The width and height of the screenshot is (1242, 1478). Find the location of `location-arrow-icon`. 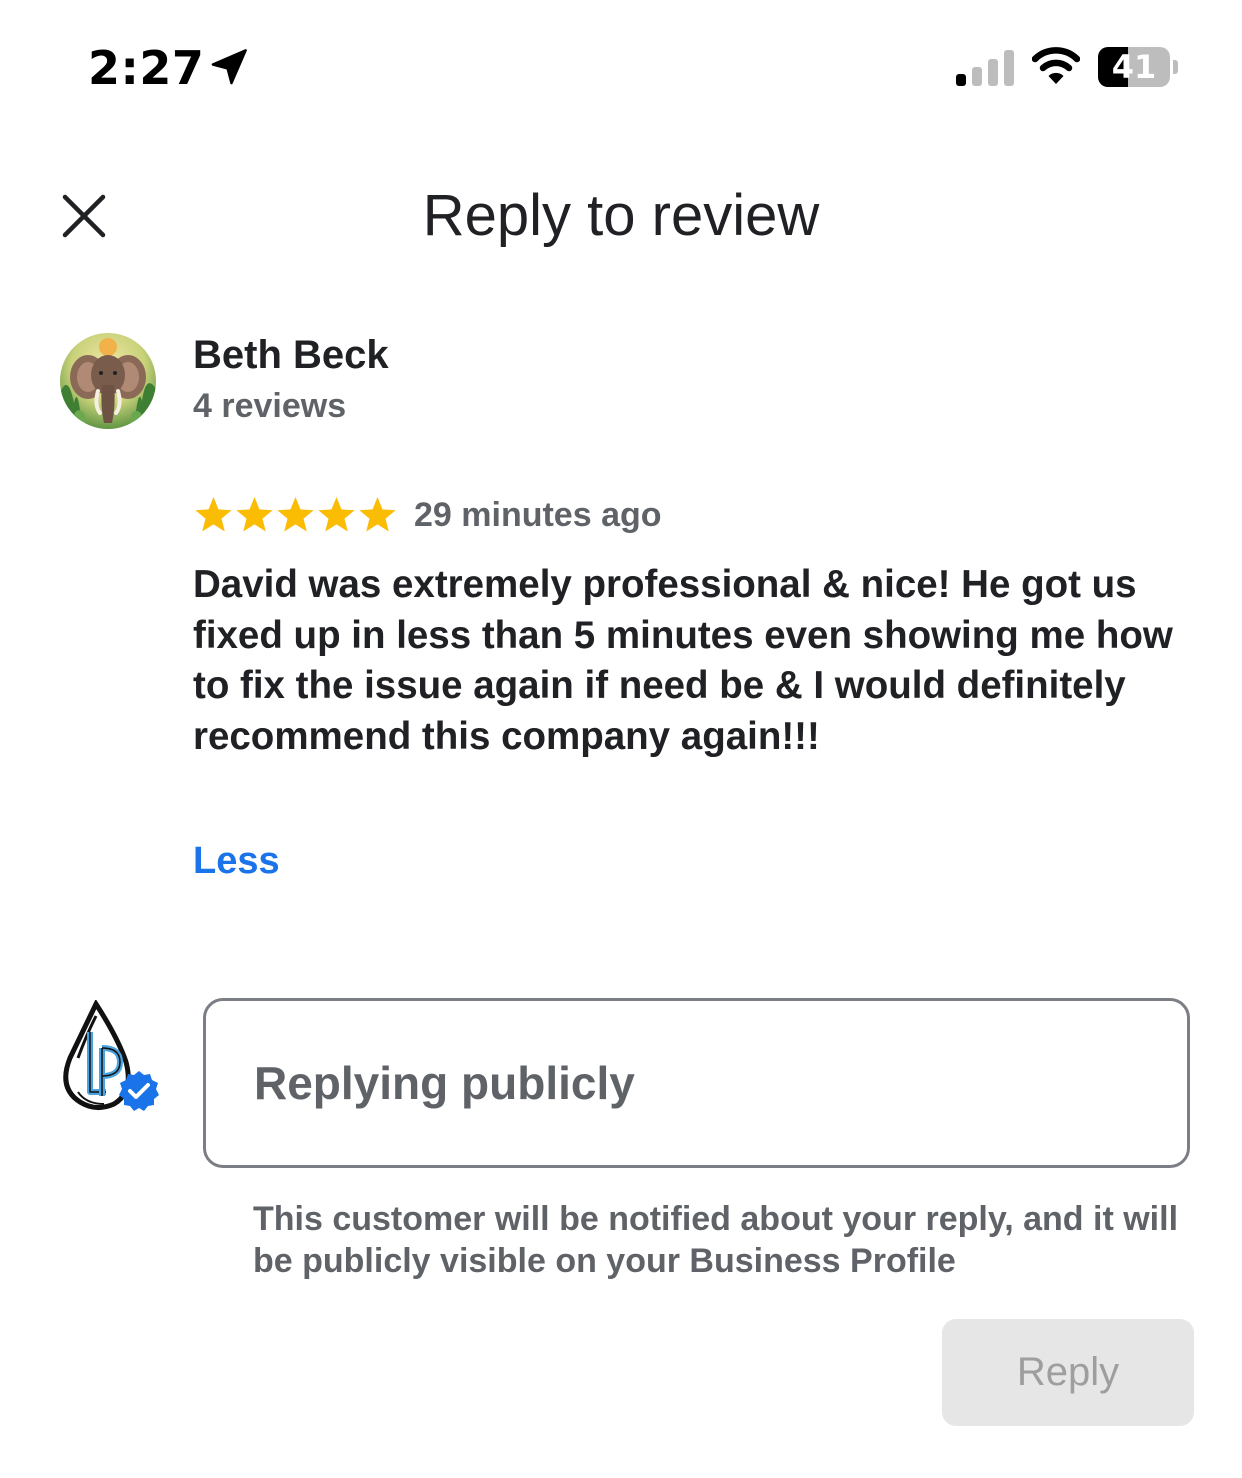

location-arrow-icon is located at coordinates (229, 67).